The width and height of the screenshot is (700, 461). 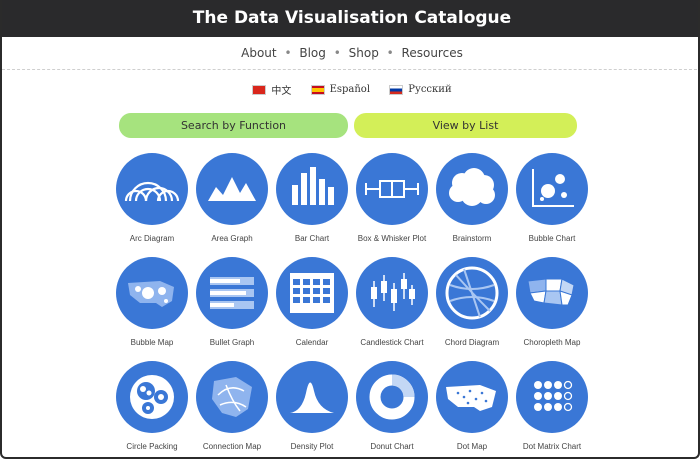 I want to click on catalogue-item-dot-map: Dot Map, so click(x=472, y=406).